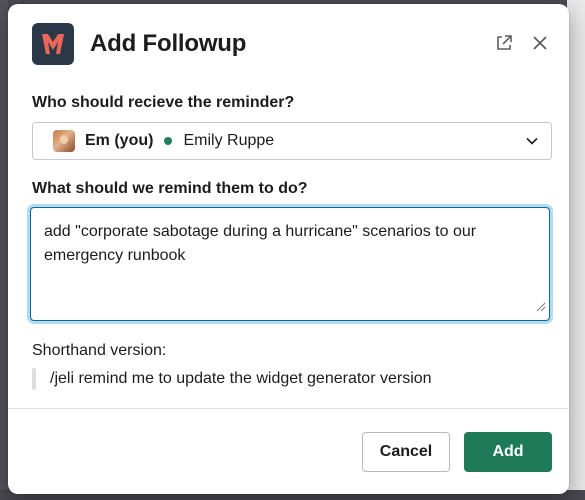  I want to click on external-link-icon, so click(504, 43).